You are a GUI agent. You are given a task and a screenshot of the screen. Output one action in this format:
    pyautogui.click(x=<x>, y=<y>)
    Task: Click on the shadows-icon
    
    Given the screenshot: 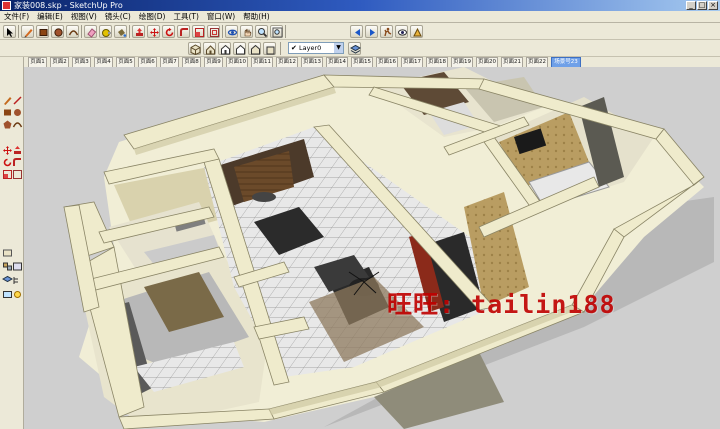 What is the action you would take?
    pyautogui.click(x=17, y=294)
    